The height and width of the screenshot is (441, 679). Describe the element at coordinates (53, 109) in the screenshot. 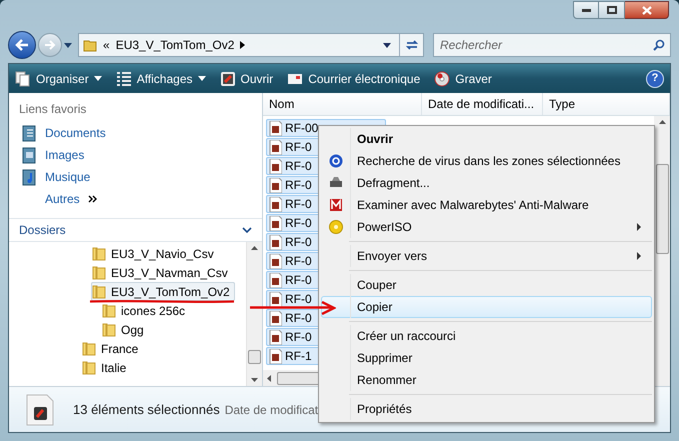

I see `section-title: Liens favoris` at that location.